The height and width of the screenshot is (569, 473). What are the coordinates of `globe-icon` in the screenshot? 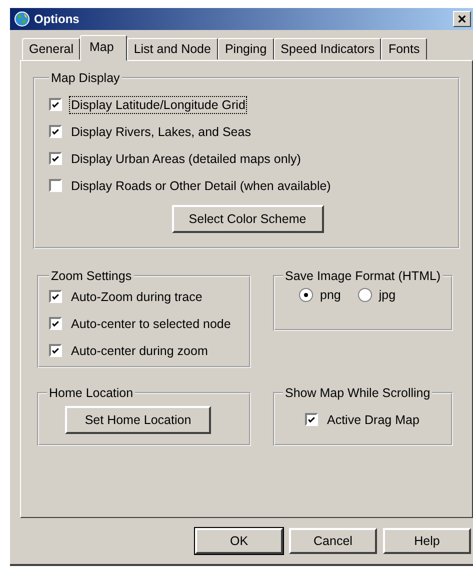 It's located at (22, 19).